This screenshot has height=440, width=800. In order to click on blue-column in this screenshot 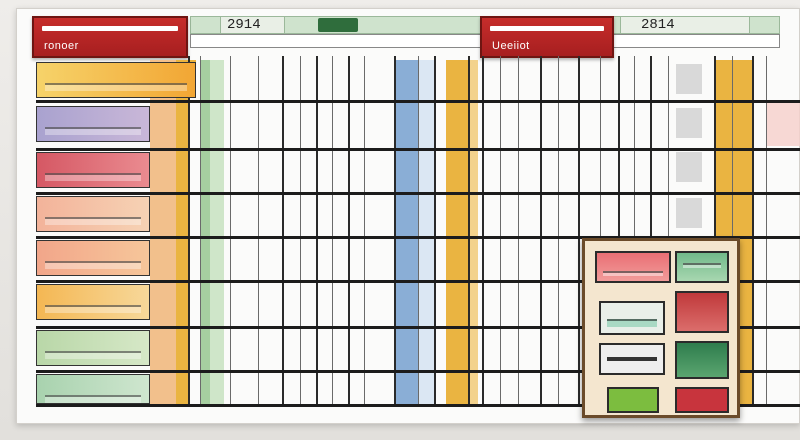, I will do `click(407, 233)`.